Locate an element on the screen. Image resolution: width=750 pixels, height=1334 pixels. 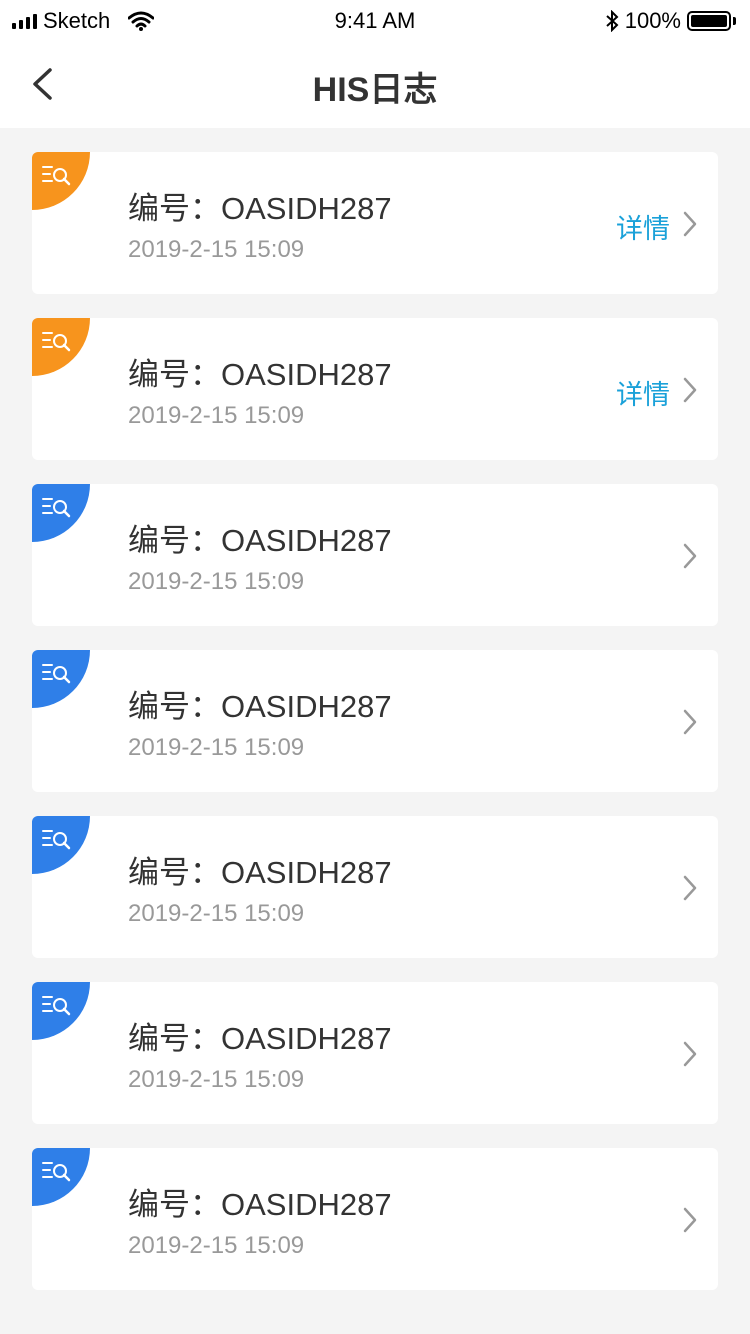
status-bar: Sketch 9:41 AM 100% is located at coordinates (375, 20).